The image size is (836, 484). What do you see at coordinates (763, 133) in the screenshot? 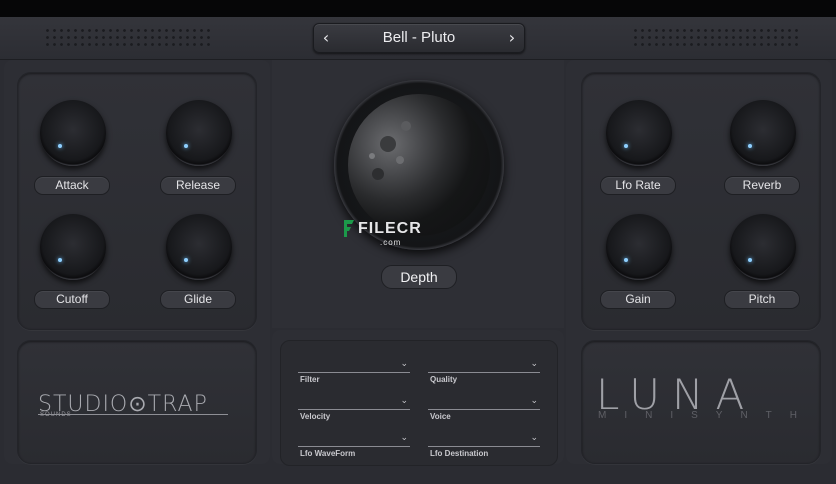
I see `reverb-knob` at bounding box center [763, 133].